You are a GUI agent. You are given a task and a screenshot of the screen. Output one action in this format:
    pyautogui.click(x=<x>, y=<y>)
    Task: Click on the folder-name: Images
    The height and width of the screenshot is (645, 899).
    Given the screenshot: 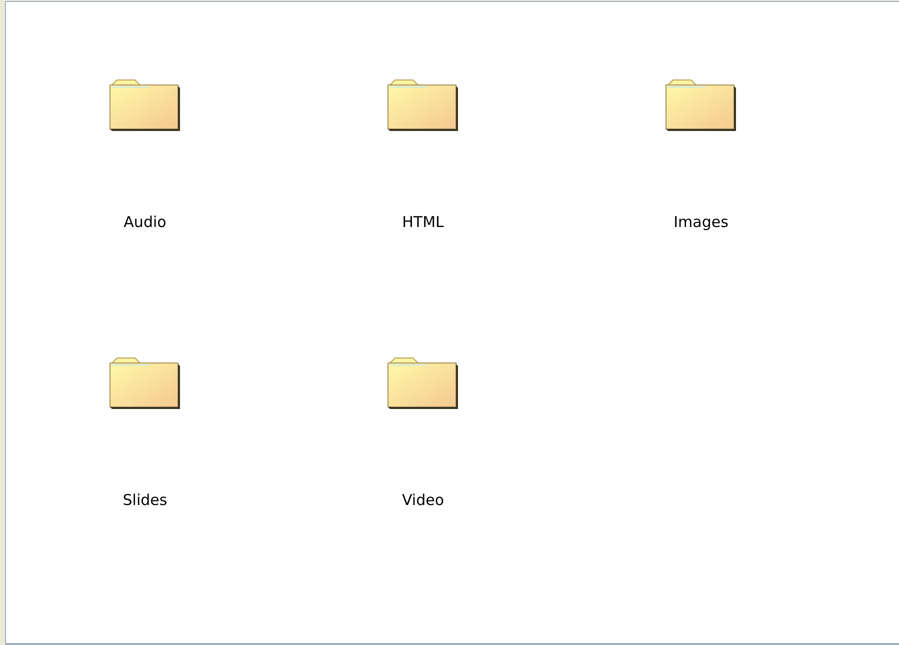 What is the action you would take?
    pyautogui.click(x=701, y=222)
    